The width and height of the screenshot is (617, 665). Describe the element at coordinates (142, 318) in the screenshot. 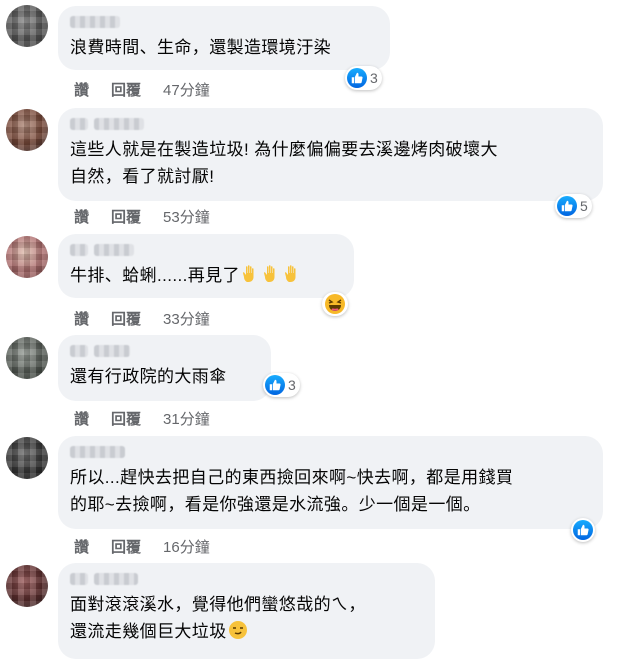

I see `comment-actions: 讚 回覆 33分鐘` at that location.